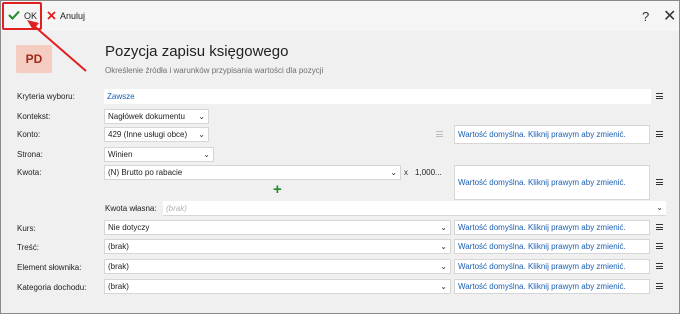 This screenshot has width=682, height=316. What do you see at coordinates (277, 227) in the screenshot?
I see `rate-select: Nie dotyczy ⌄` at bounding box center [277, 227].